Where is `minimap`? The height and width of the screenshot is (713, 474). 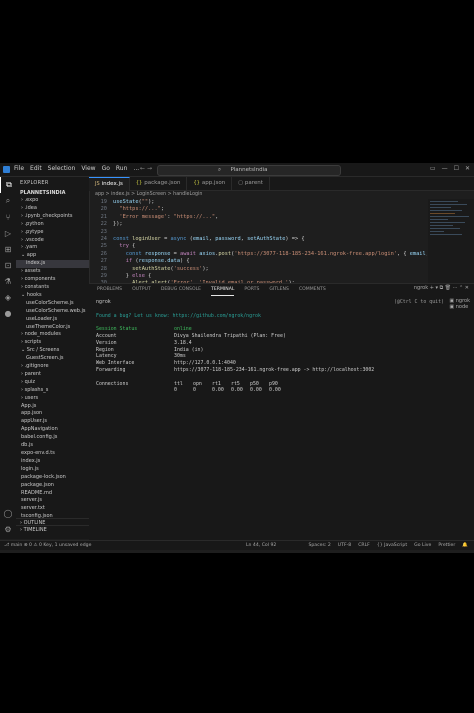 minimap is located at coordinates (451, 241).